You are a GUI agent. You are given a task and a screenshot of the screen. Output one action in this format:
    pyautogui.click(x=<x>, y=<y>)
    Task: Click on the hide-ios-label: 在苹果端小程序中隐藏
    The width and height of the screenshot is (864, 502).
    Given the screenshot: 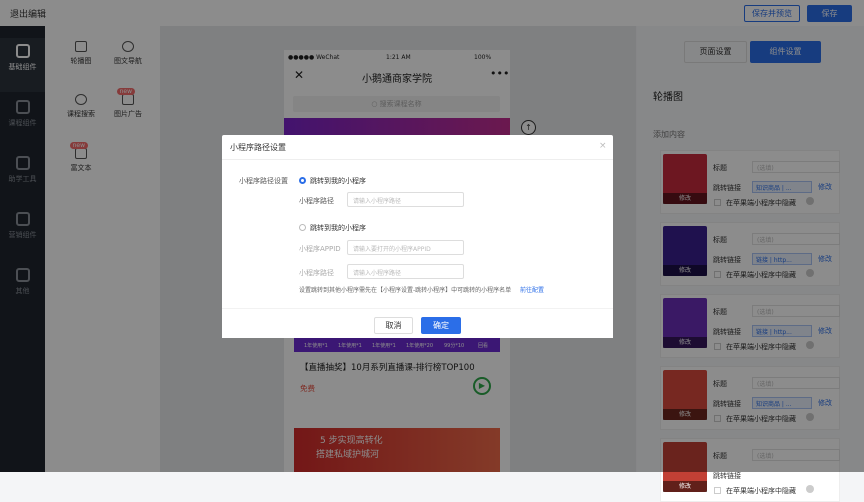 What is the action you would take?
    pyautogui.click(x=761, y=491)
    